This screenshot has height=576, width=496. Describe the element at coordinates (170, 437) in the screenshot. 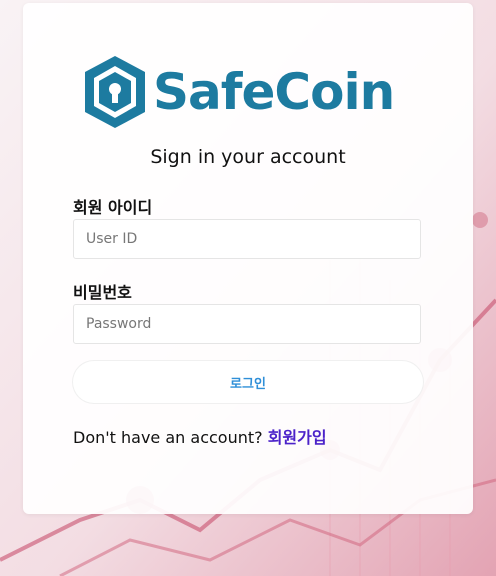

I see `signup-prompt: Don't have an account?` at that location.